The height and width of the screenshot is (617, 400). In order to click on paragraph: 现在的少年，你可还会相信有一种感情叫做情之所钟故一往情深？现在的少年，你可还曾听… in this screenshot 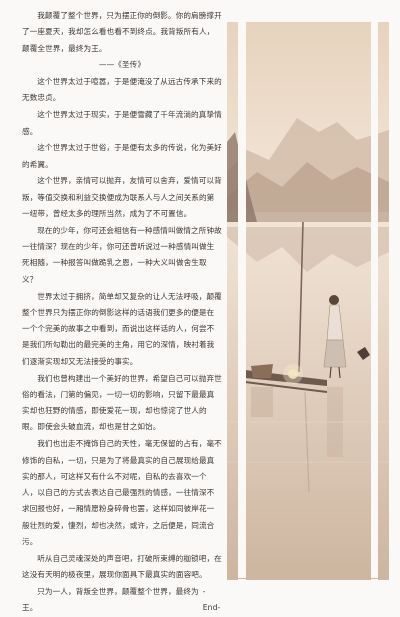, I will do `click(122, 254)`.